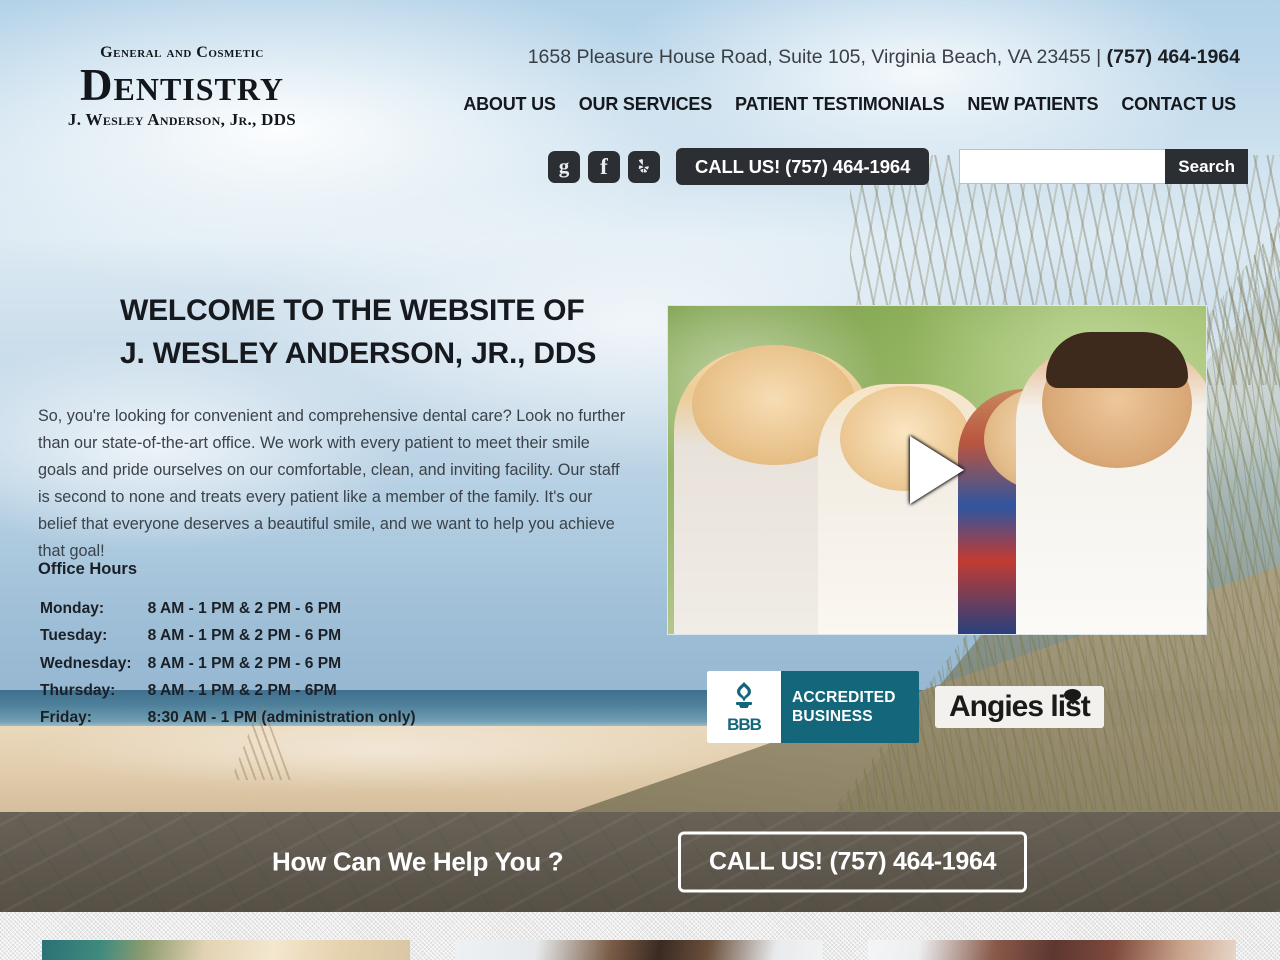  I want to click on bbb-line-2: BUSINESS, so click(832, 716).